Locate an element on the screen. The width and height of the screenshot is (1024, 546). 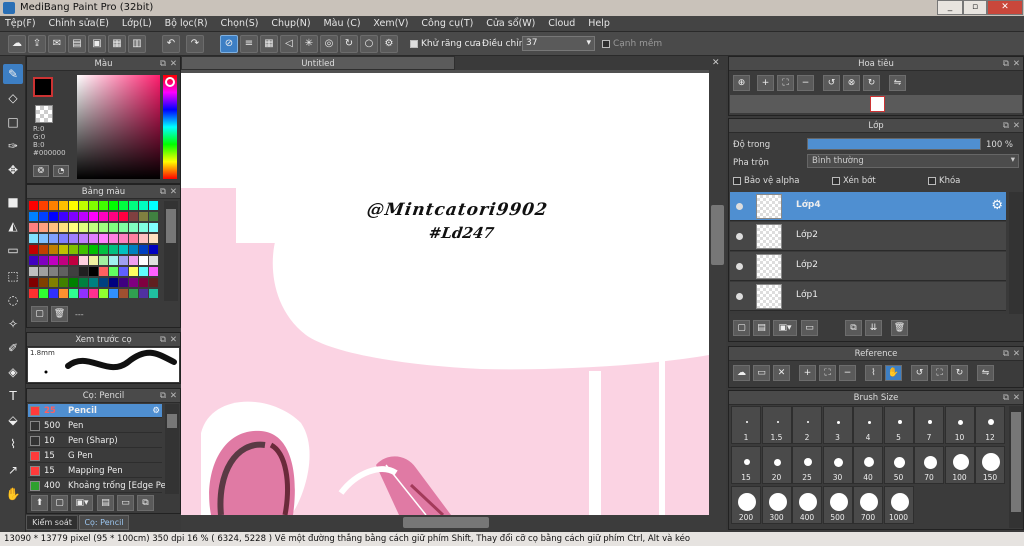
layer-row: Lớp2 is located at coordinates (868, 236).